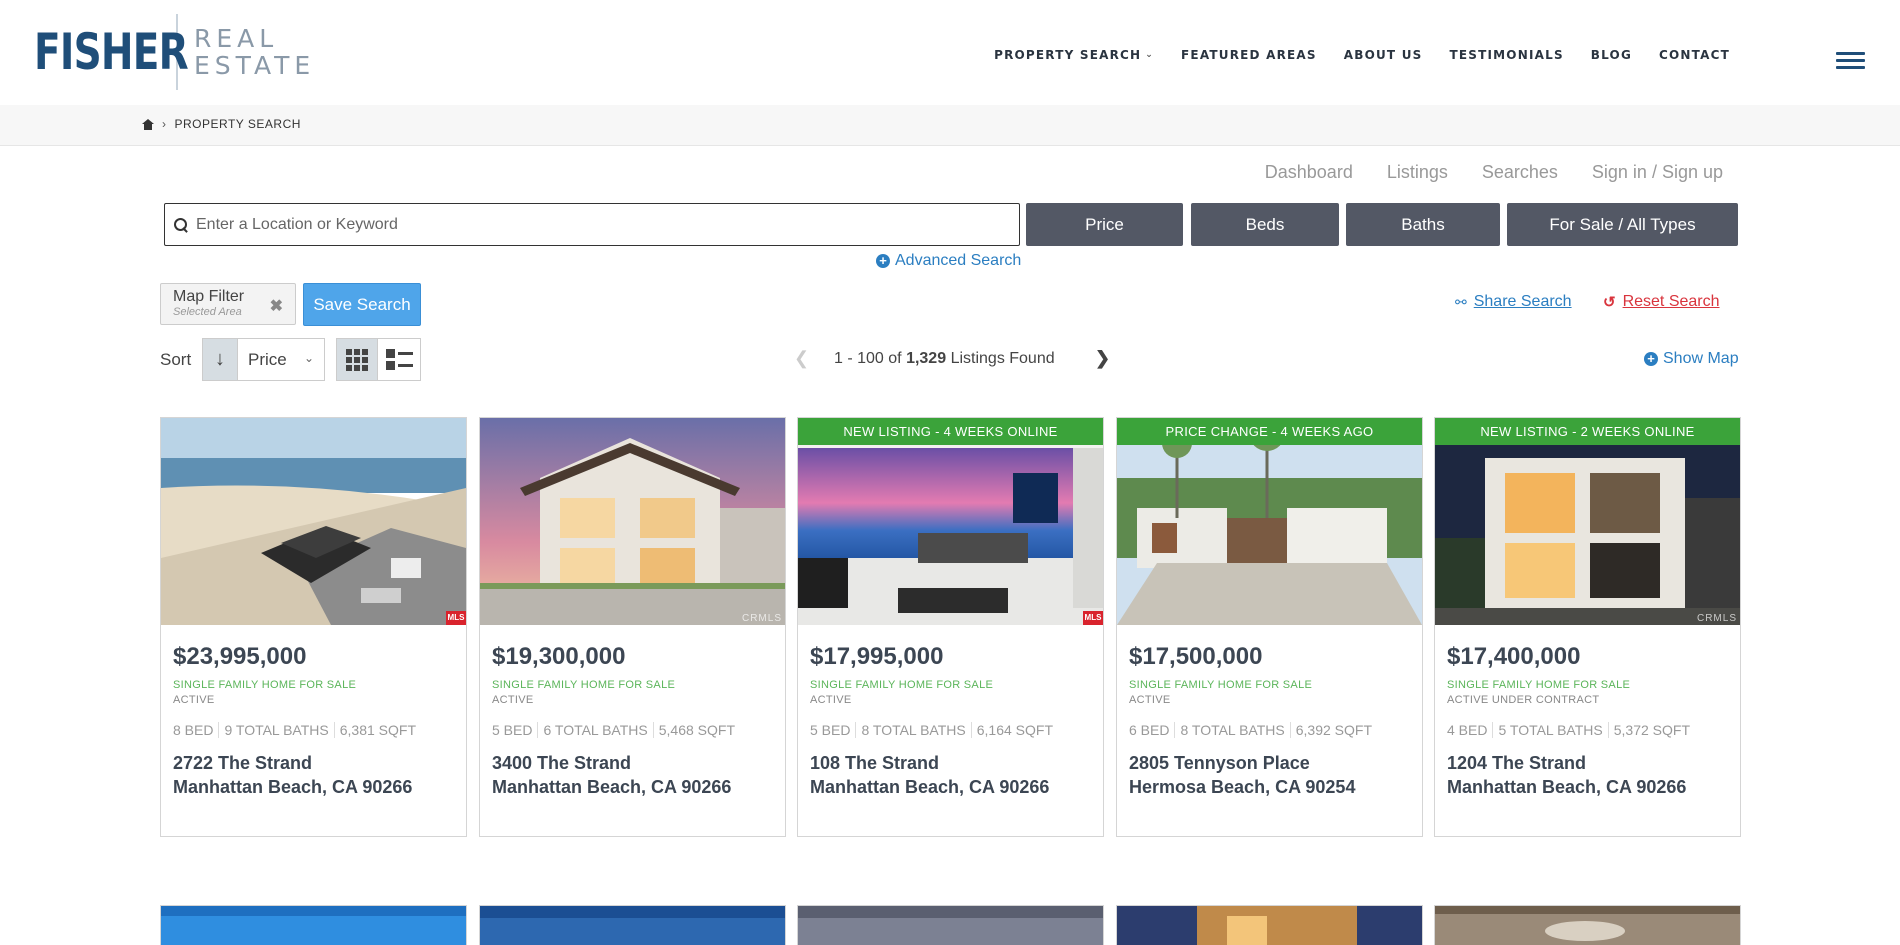 Image resolution: width=1900 pixels, height=945 pixels. I want to click on listing-specs: 5 BED 8 TOTAL BATHS 6,164 SQFT, so click(951, 730).